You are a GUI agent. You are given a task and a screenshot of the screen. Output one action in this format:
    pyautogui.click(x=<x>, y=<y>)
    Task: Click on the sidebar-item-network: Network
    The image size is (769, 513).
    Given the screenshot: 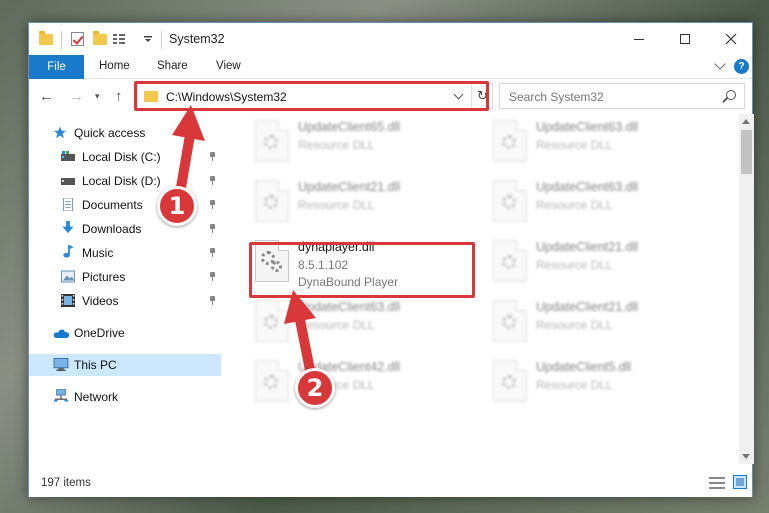 What is the action you would take?
    pyautogui.click(x=125, y=397)
    